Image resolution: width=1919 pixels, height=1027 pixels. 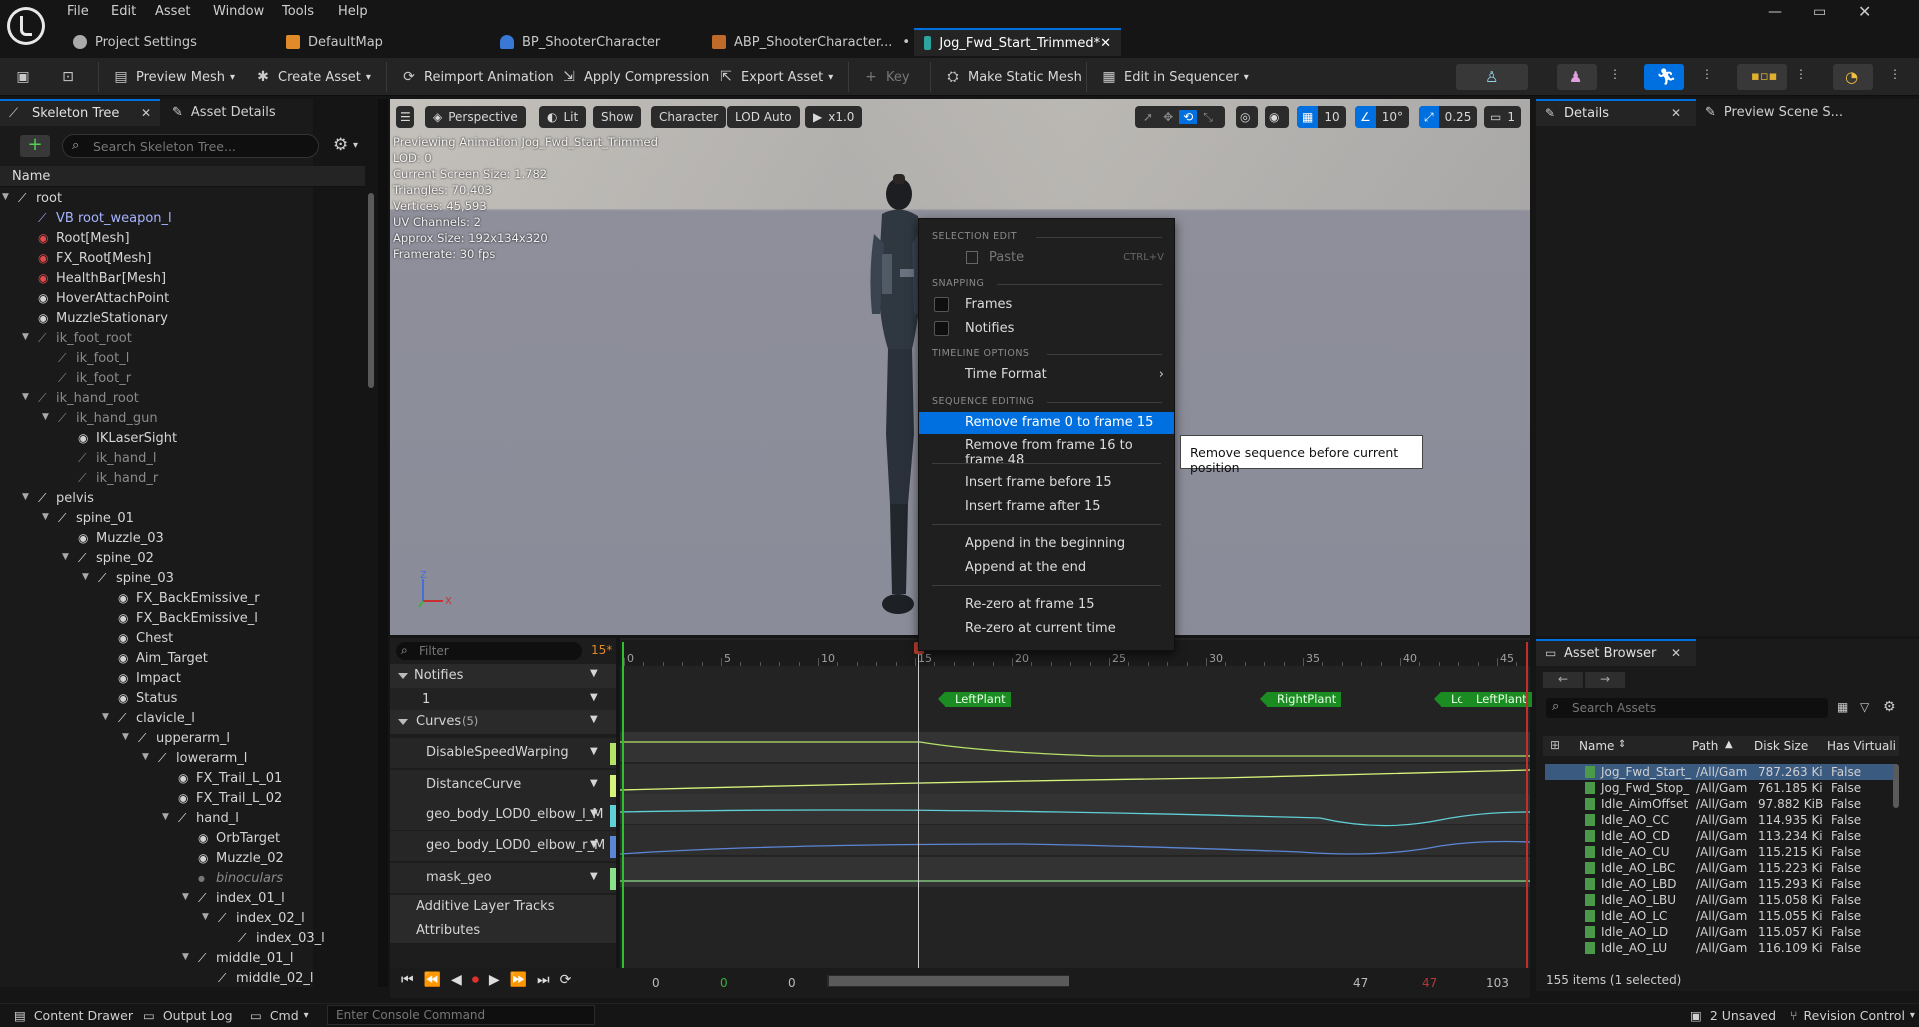 What do you see at coordinates (918, 805) in the screenshot?
I see `playhead-line` at bounding box center [918, 805].